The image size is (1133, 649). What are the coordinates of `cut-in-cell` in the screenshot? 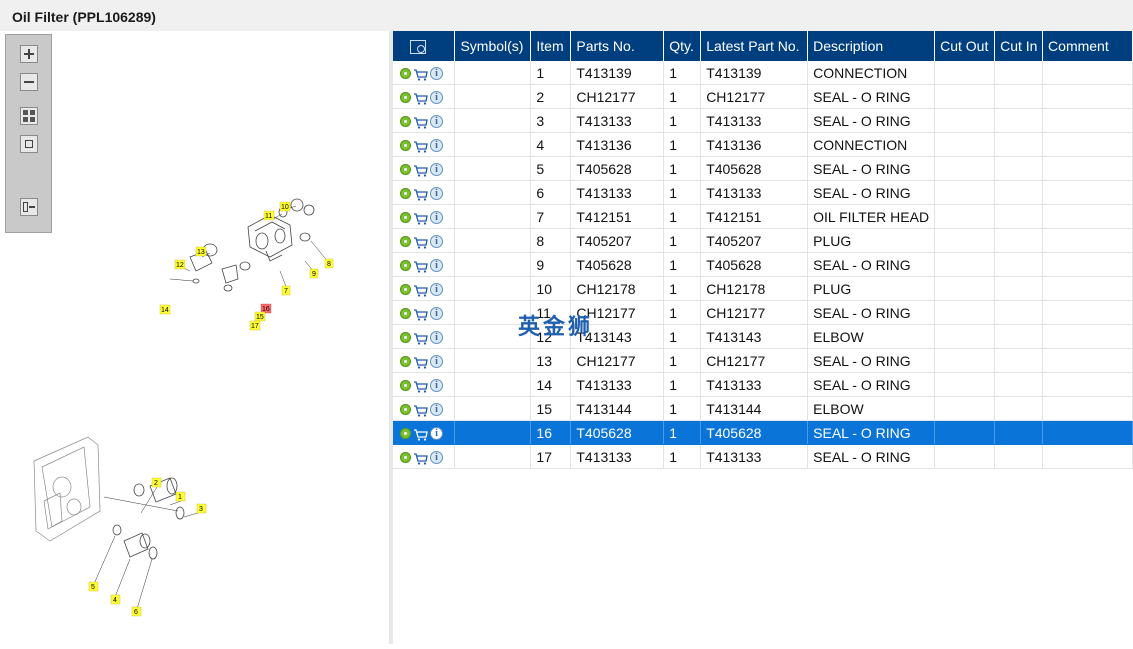 It's located at (1019, 408).